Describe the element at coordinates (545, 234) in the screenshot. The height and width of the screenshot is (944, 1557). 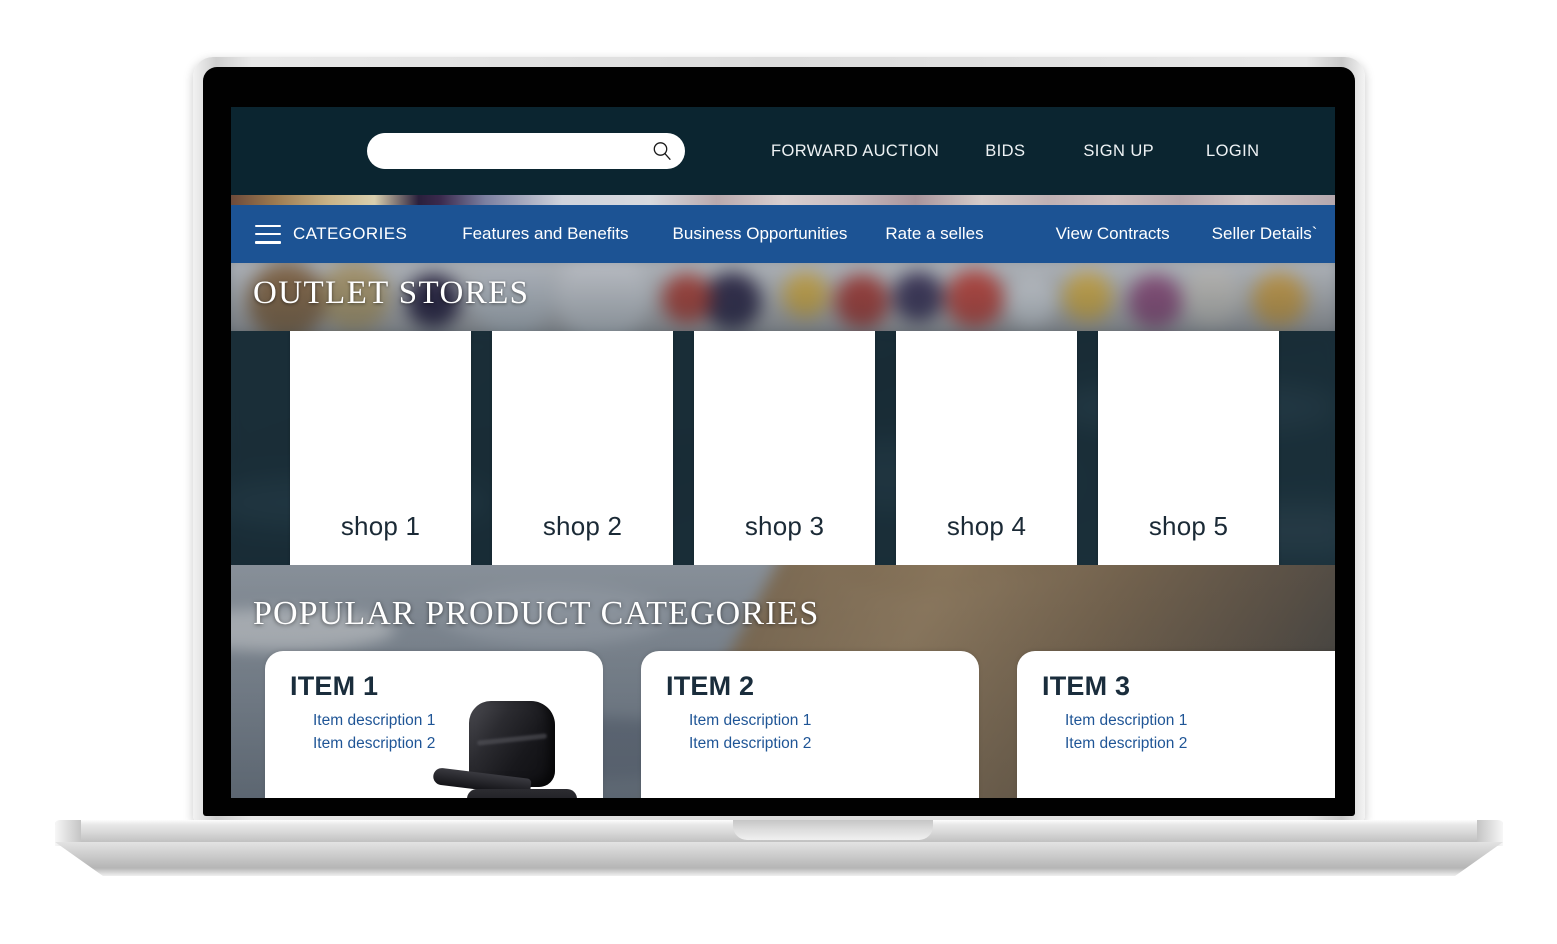
I see `nav-link-features-and-benefits: Features and Benefits` at that location.